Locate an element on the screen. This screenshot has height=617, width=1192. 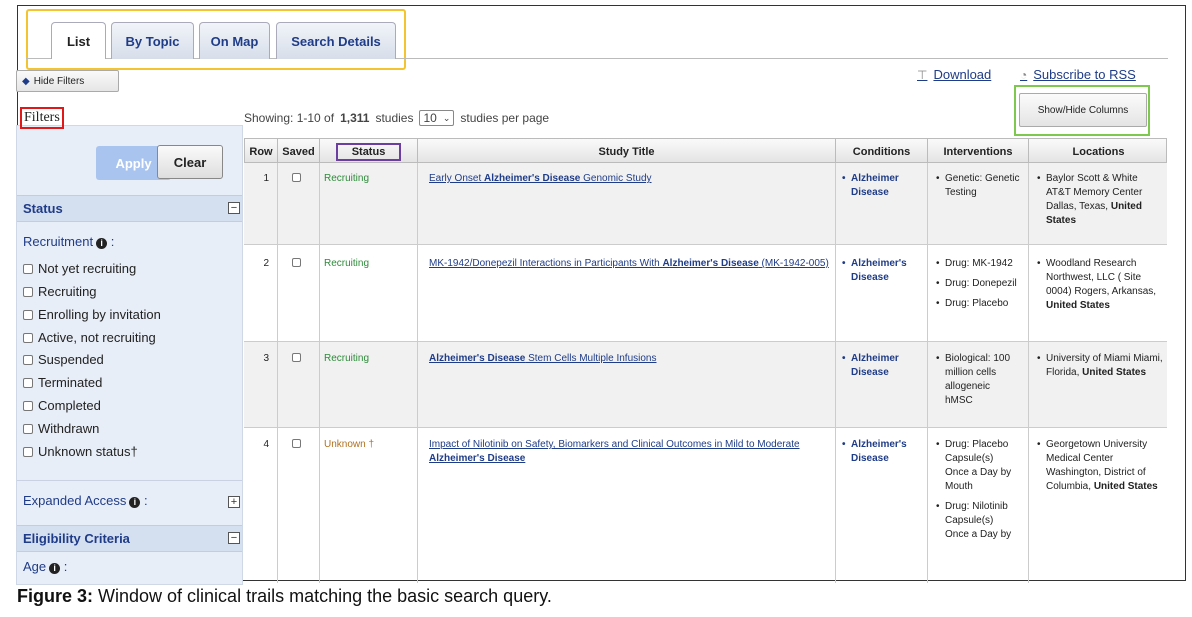
per-page-suffix: studies per page is located at coordinates (505, 118).